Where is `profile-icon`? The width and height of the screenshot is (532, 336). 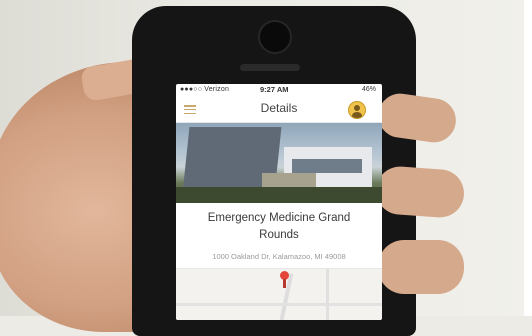 profile-icon is located at coordinates (357, 110).